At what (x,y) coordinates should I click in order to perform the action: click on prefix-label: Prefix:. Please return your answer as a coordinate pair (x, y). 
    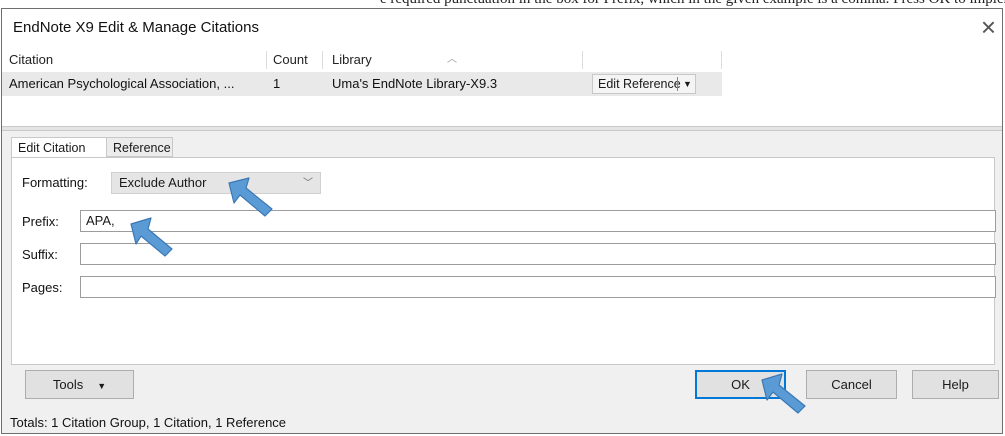
    Looking at the image, I should click on (40, 221).